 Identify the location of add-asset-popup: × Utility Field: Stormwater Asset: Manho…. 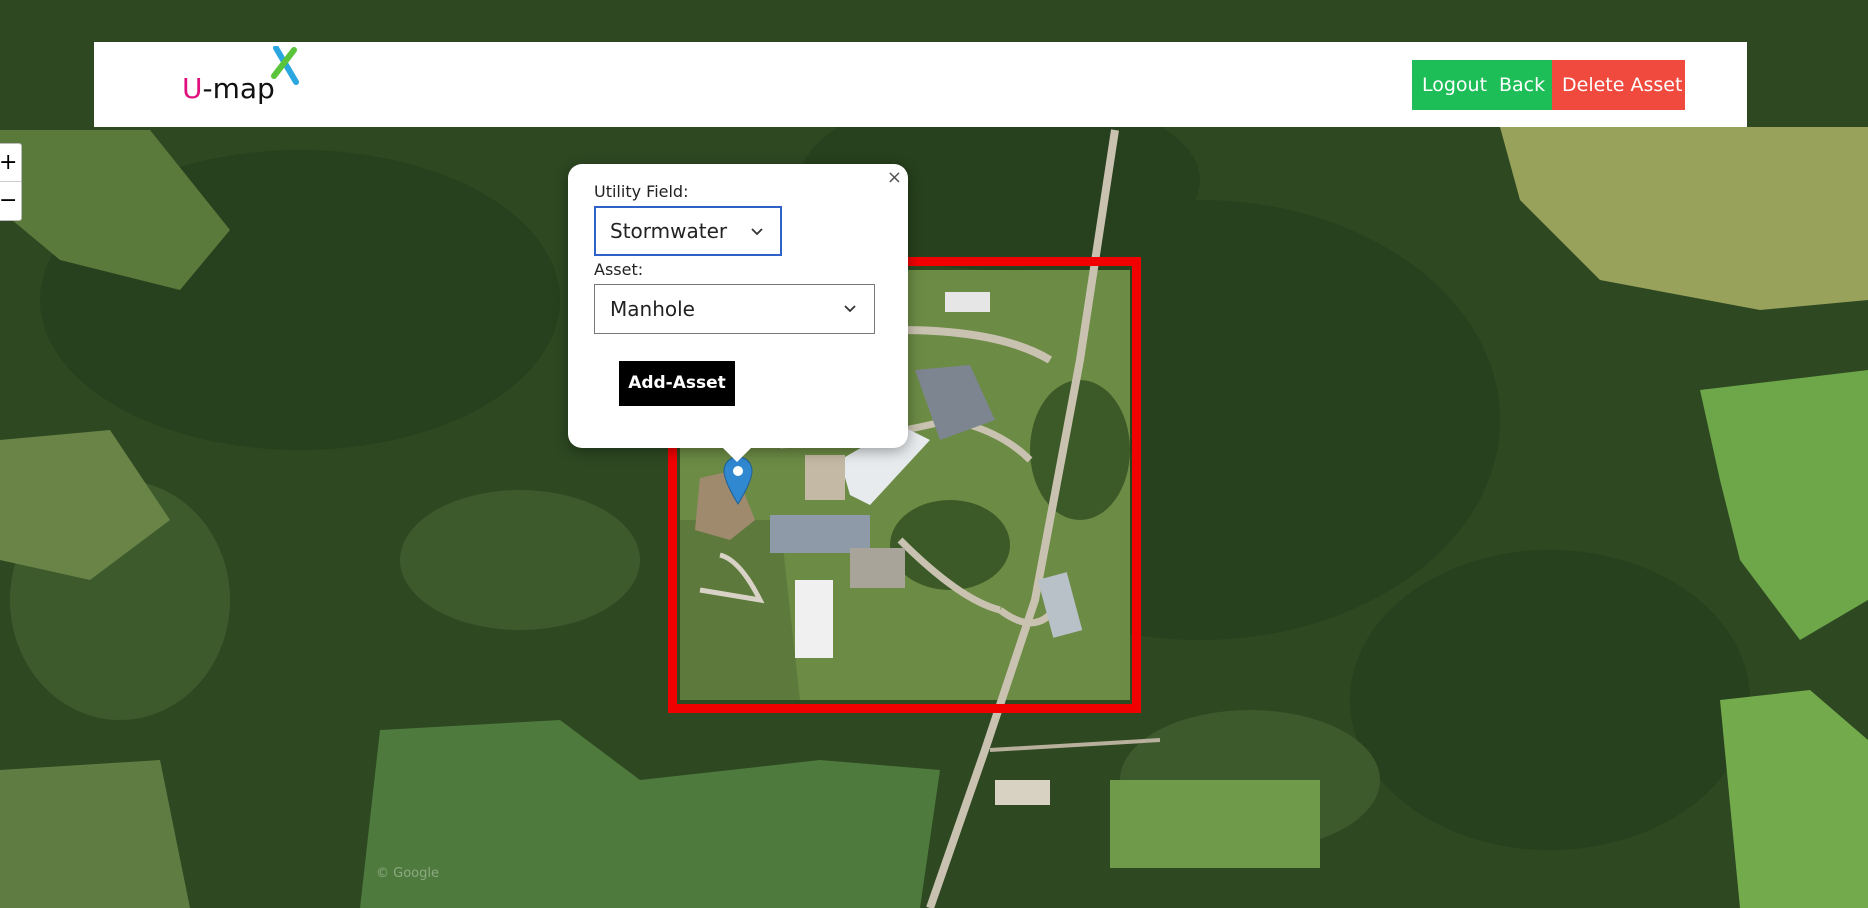
(738, 313).